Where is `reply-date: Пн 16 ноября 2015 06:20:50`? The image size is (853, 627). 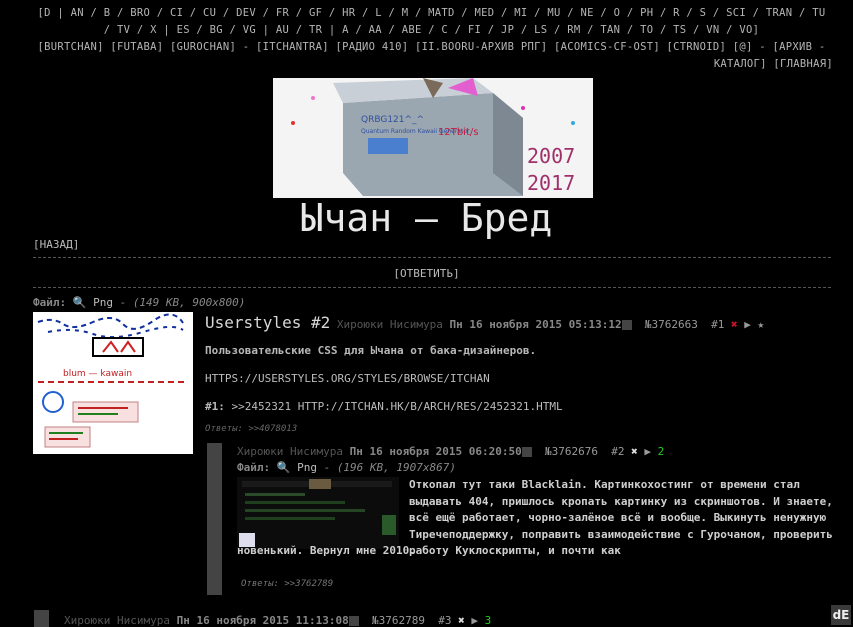 reply-date: Пн 16 ноября 2015 06:20:50 is located at coordinates (435, 451).